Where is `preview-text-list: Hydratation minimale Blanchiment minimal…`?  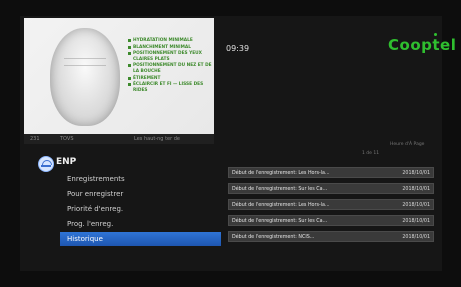 preview-text-list: Hydratation minimale Blanchiment minimal… is located at coordinates (170, 66).